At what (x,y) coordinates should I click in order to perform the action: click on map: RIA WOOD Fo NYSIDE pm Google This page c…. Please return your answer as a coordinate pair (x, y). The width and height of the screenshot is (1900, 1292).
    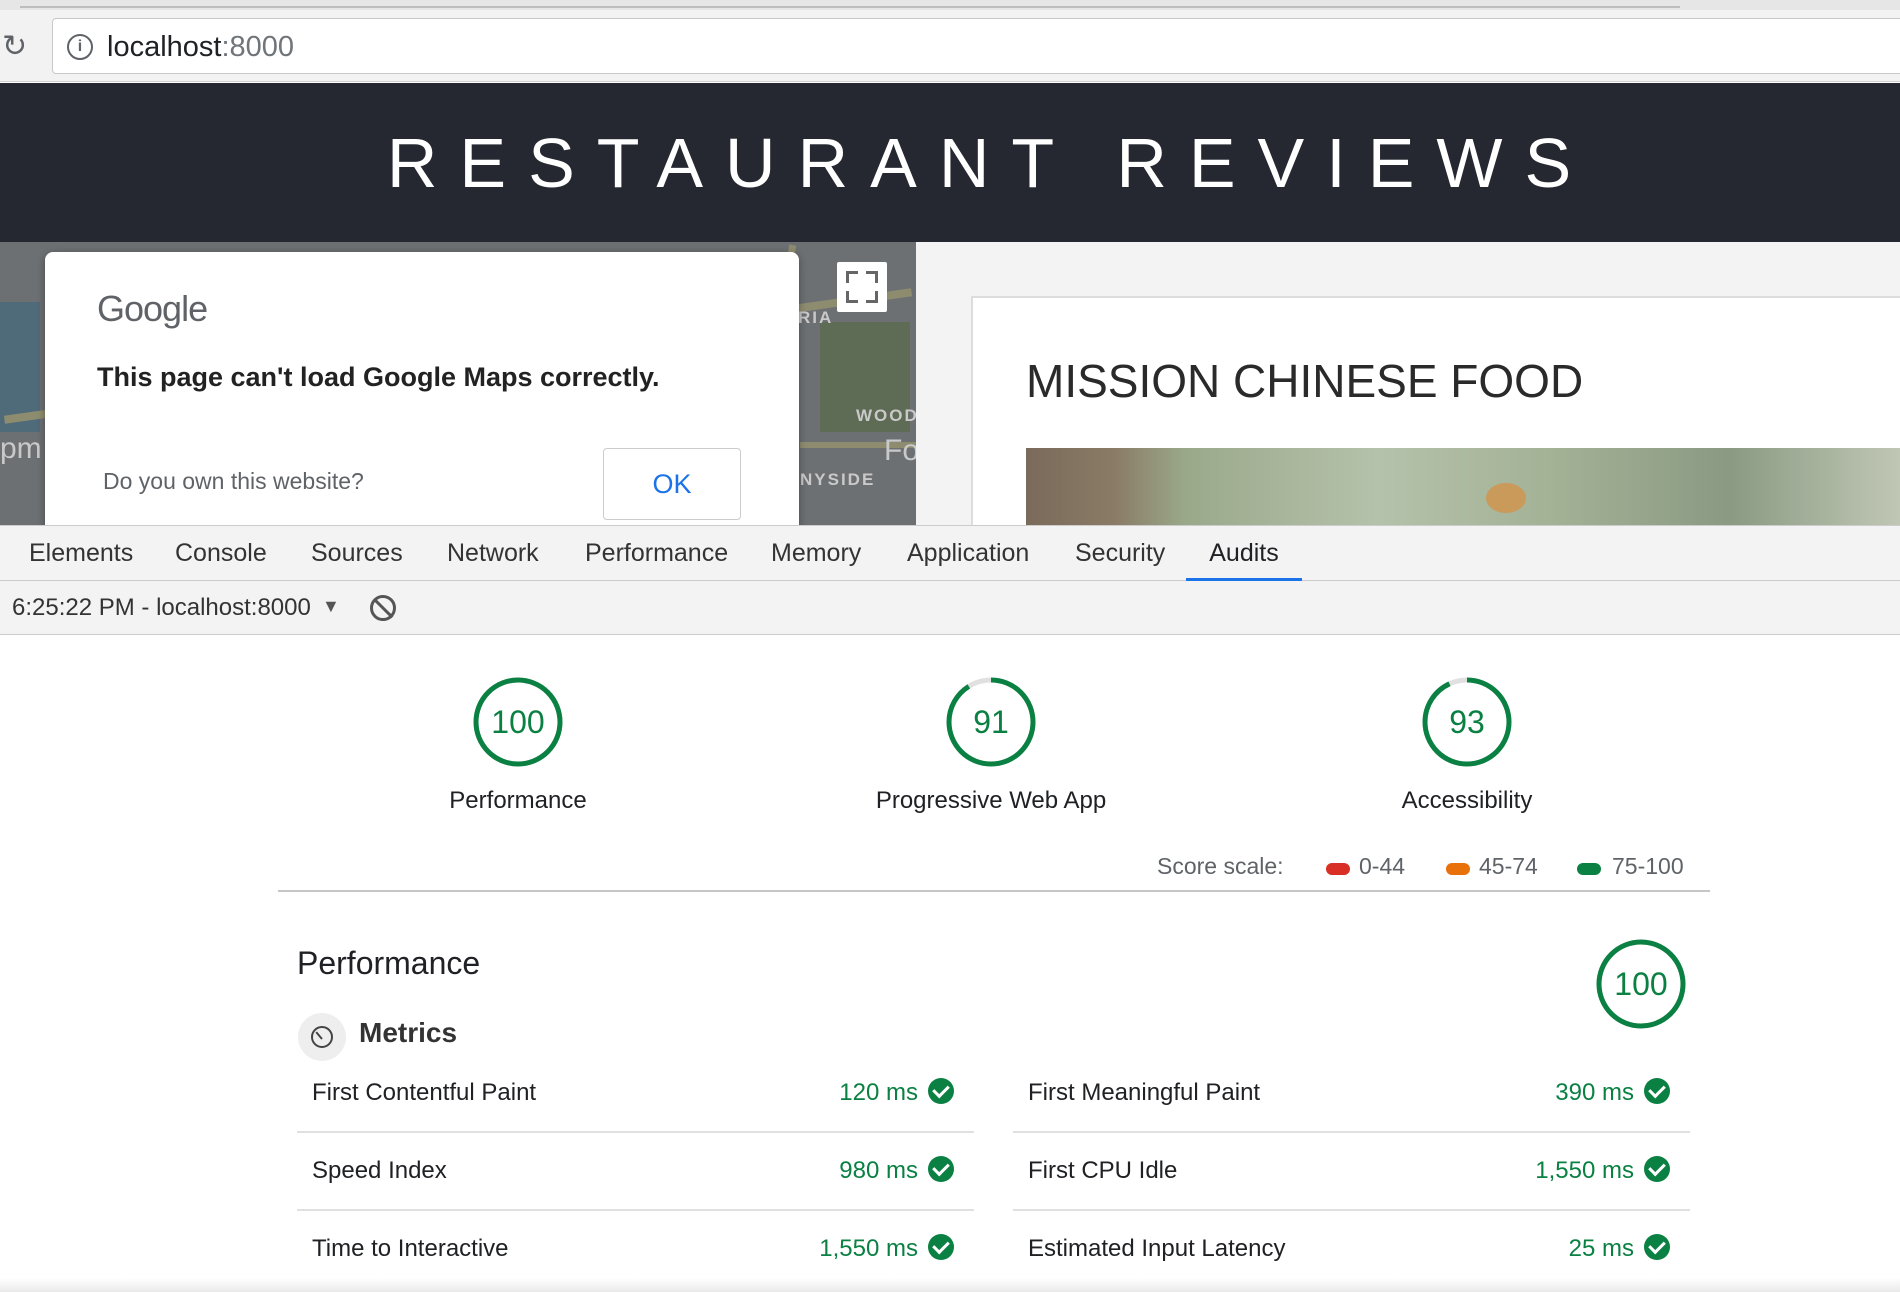
    Looking at the image, I should click on (458, 383).